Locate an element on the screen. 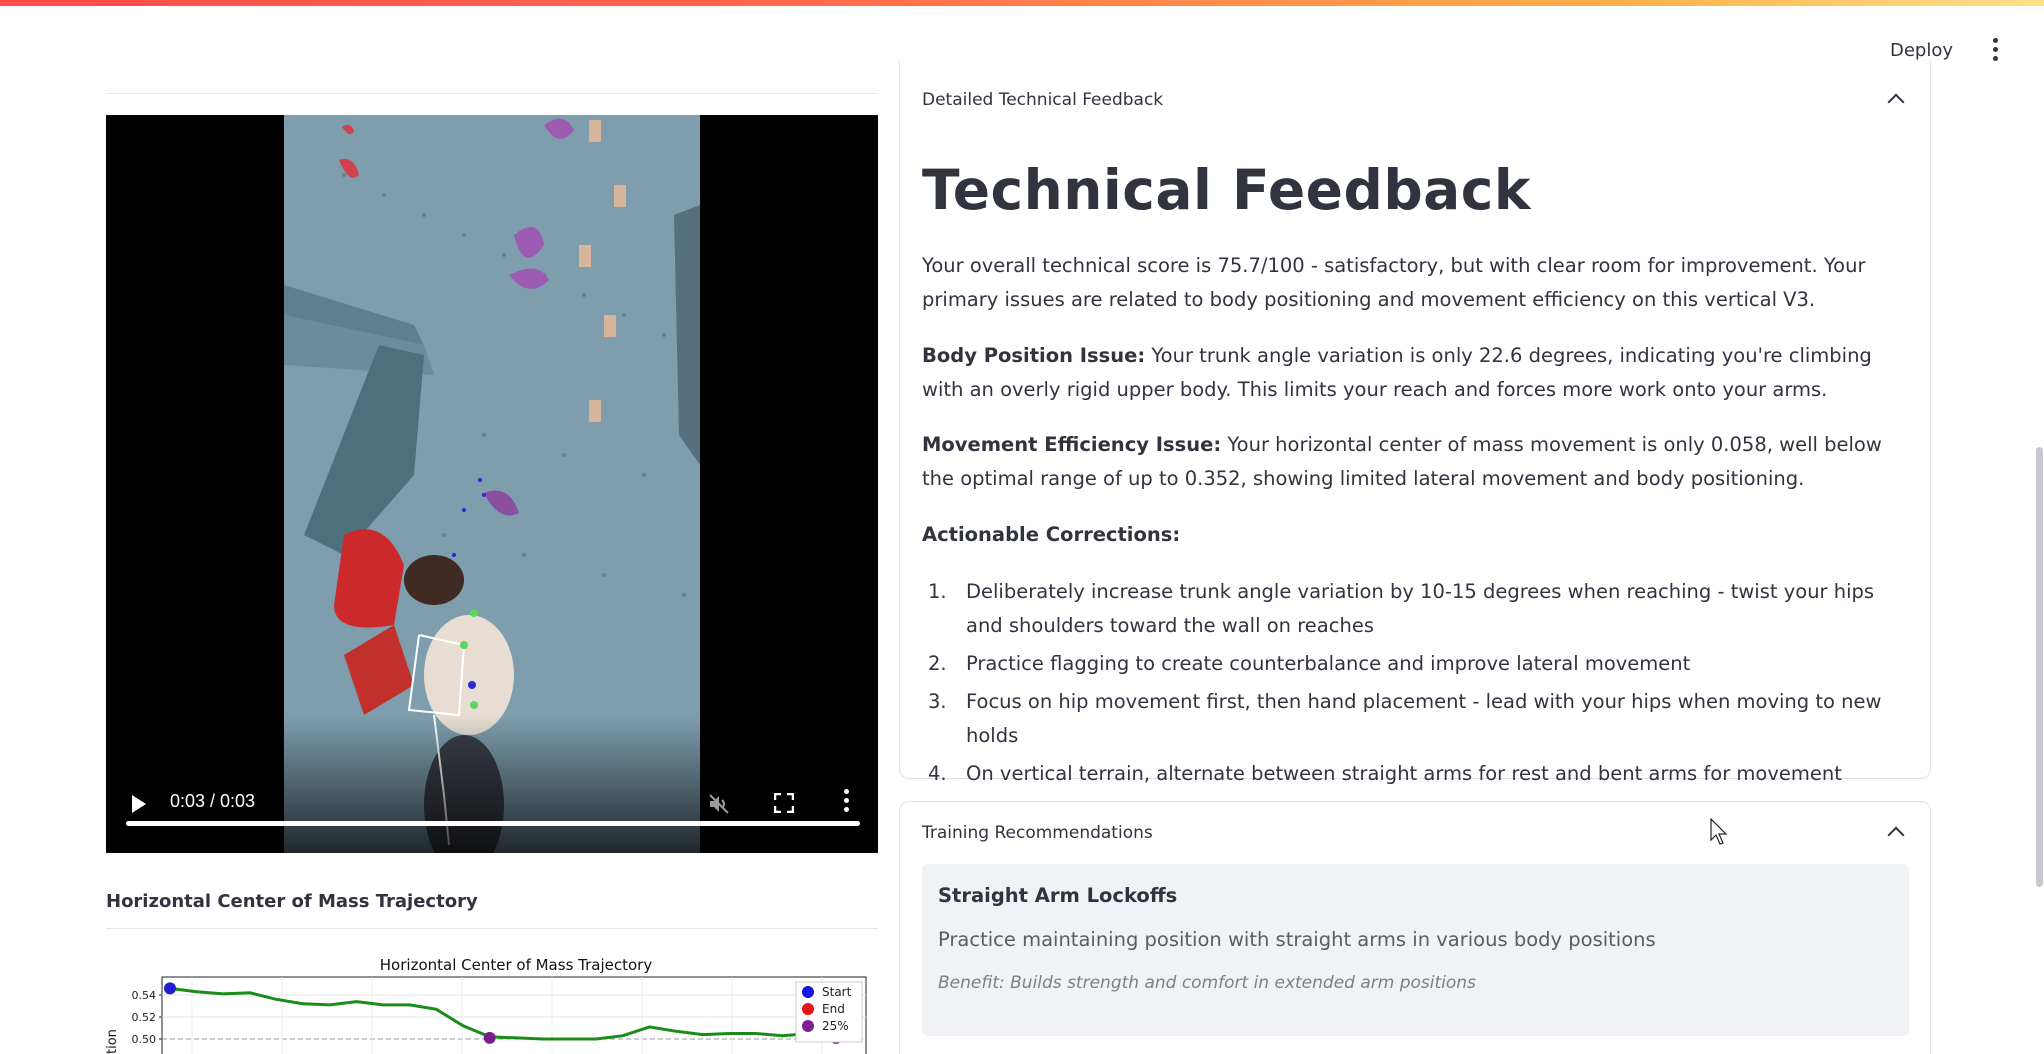  body-position-label: Body Position Issue: is located at coordinates (1034, 355).